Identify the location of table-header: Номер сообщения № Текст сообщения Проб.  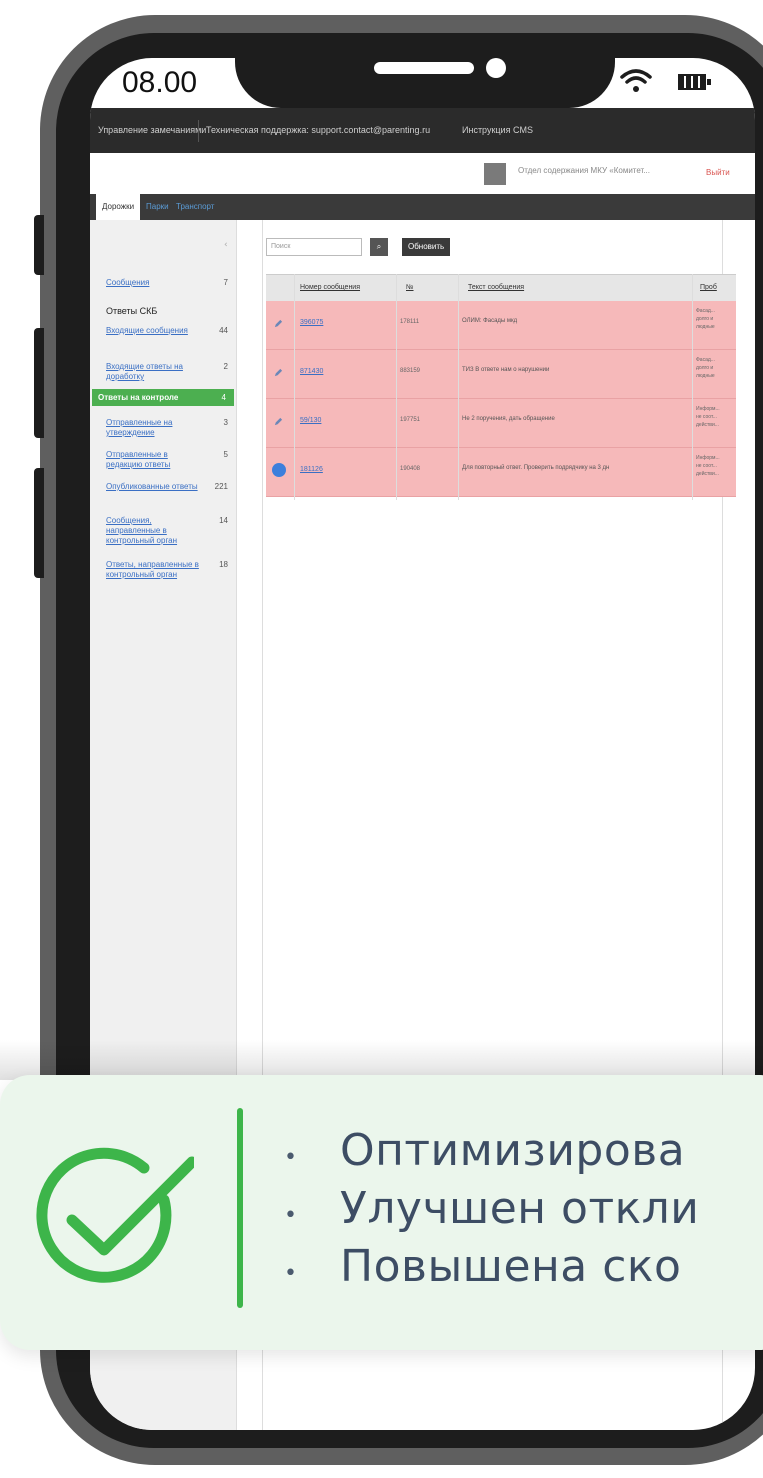
(501, 287).